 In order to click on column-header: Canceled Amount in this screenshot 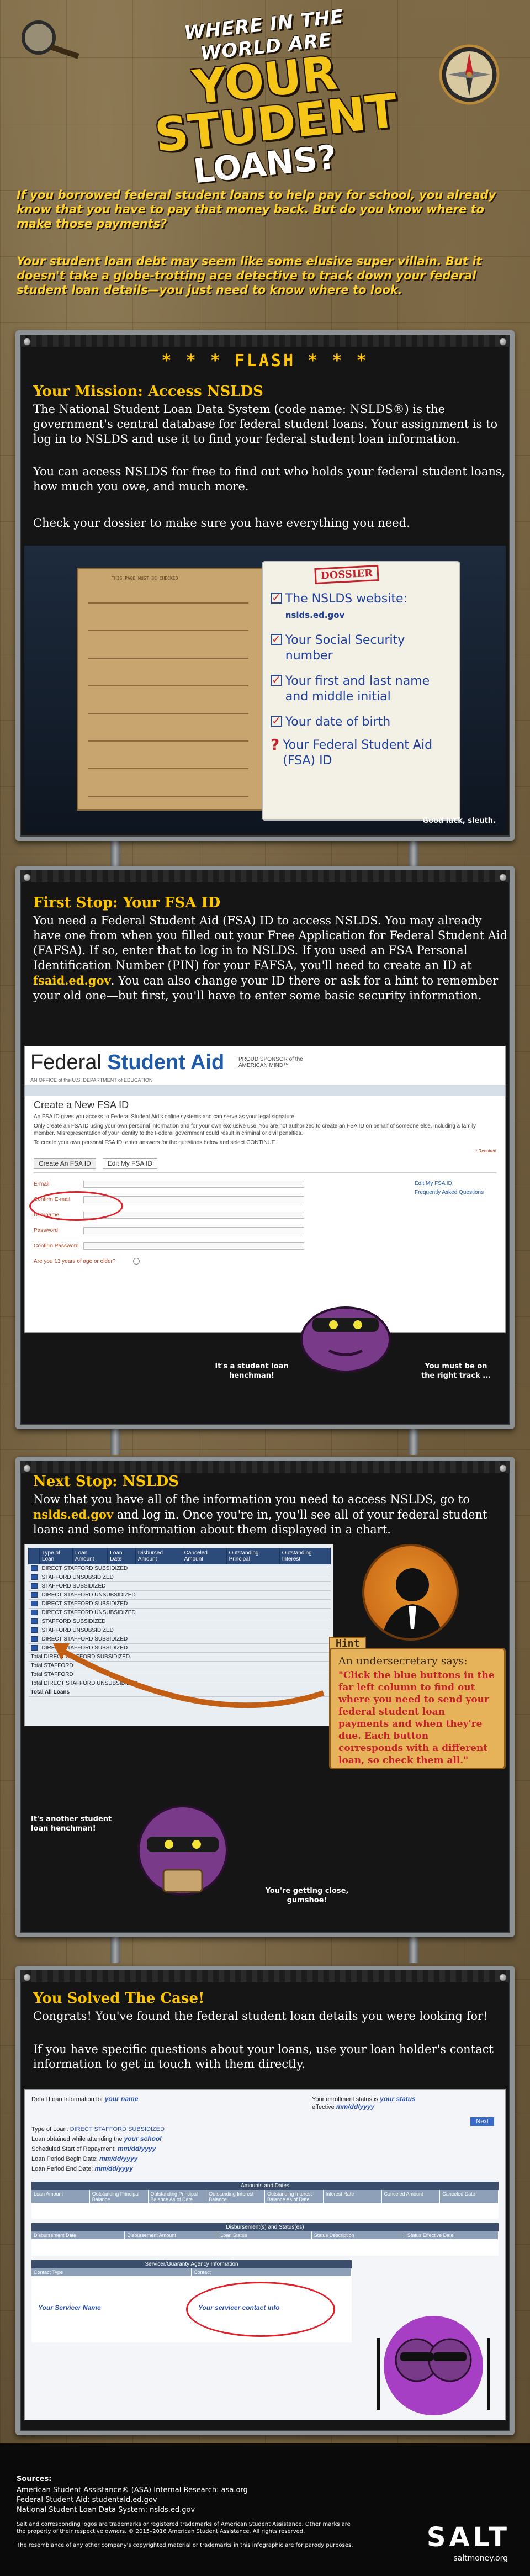, I will do `click(412, 2196)`.